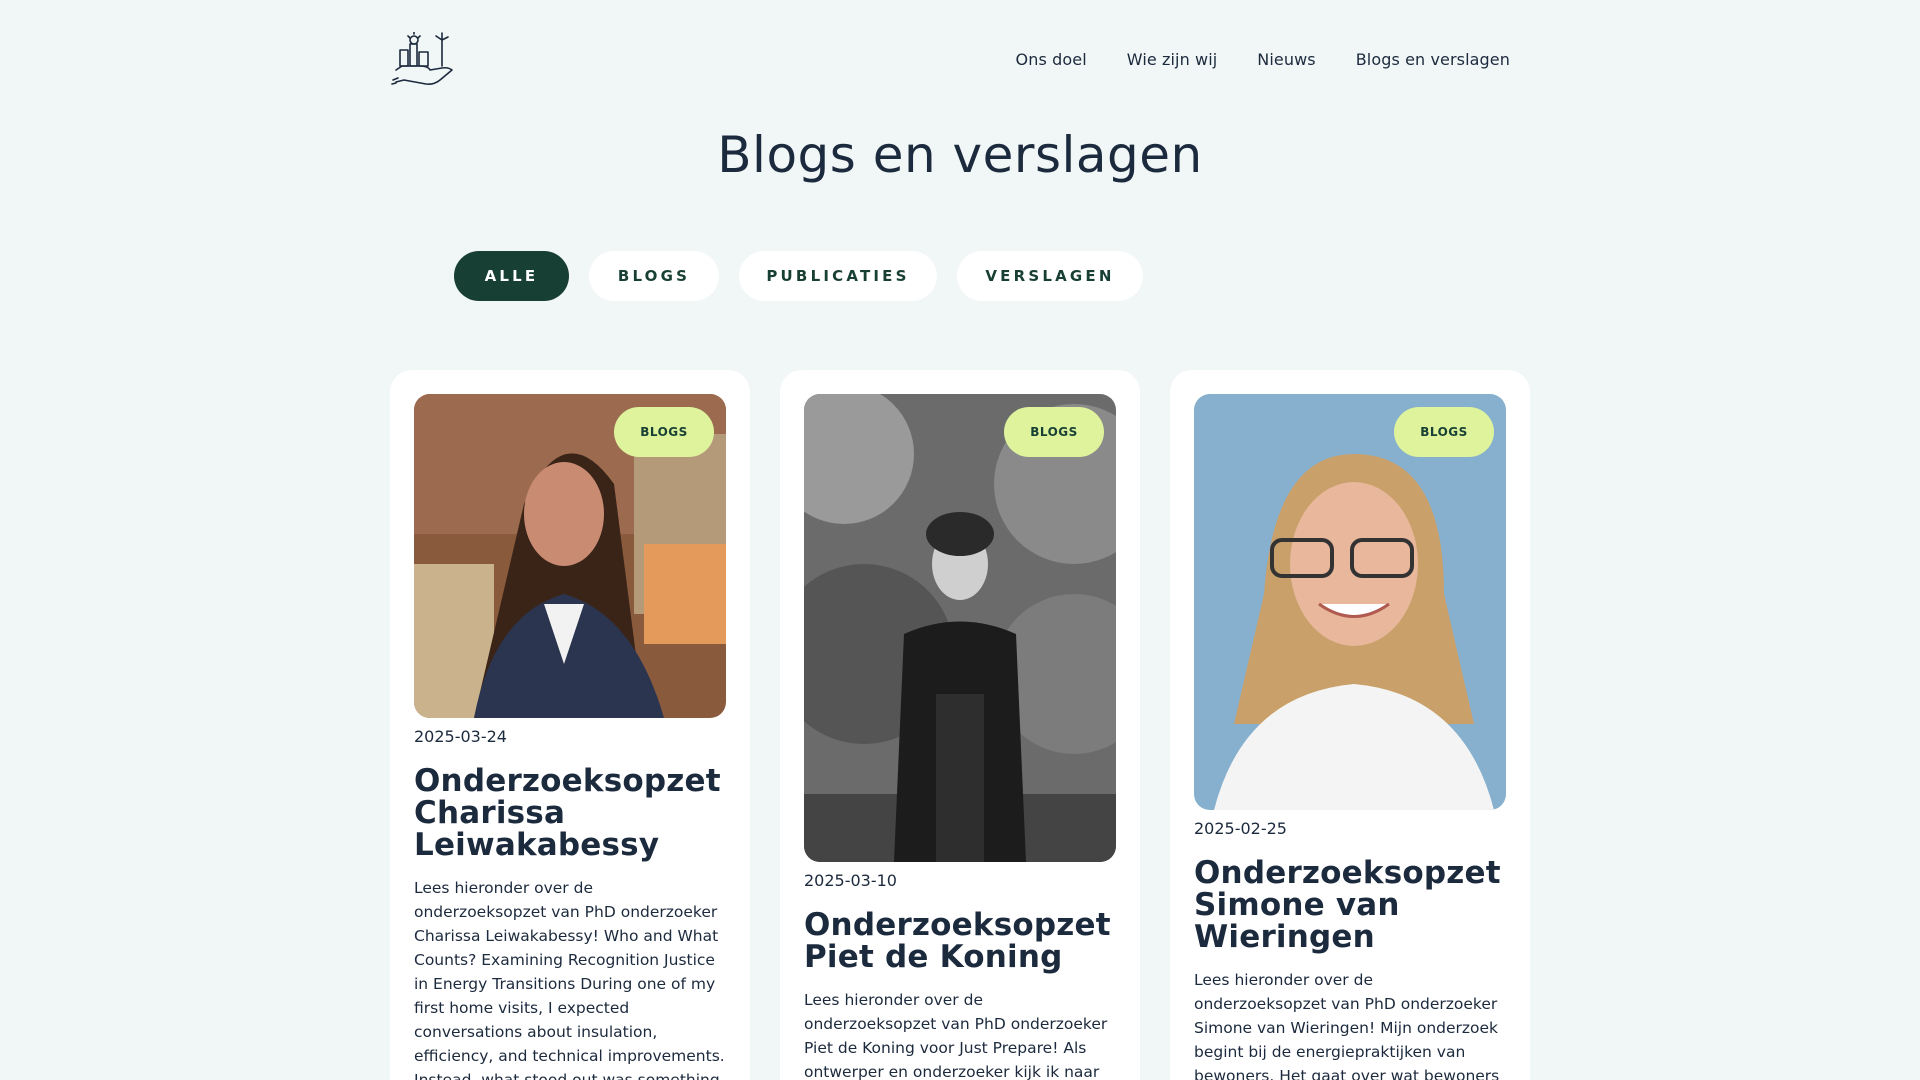 The height and width of the screenshot is (1080, 1920). Describe the element at coordinates (425, 60) in the screenshot. I see `site-logo-icon` at that location.